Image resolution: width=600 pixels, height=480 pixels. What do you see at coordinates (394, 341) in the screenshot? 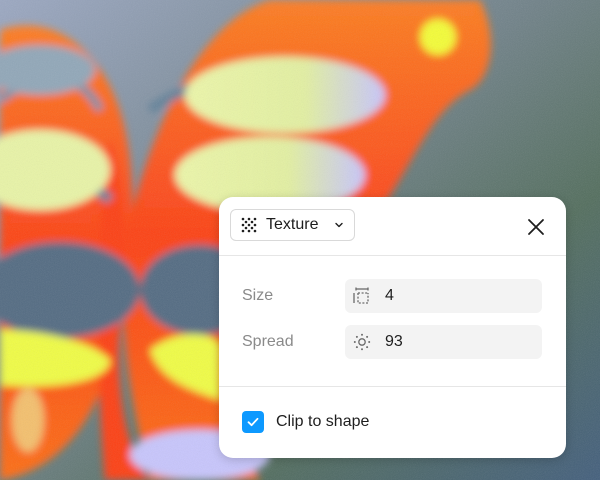
I see `spread-value: 93` at bounding box center [394, 341].